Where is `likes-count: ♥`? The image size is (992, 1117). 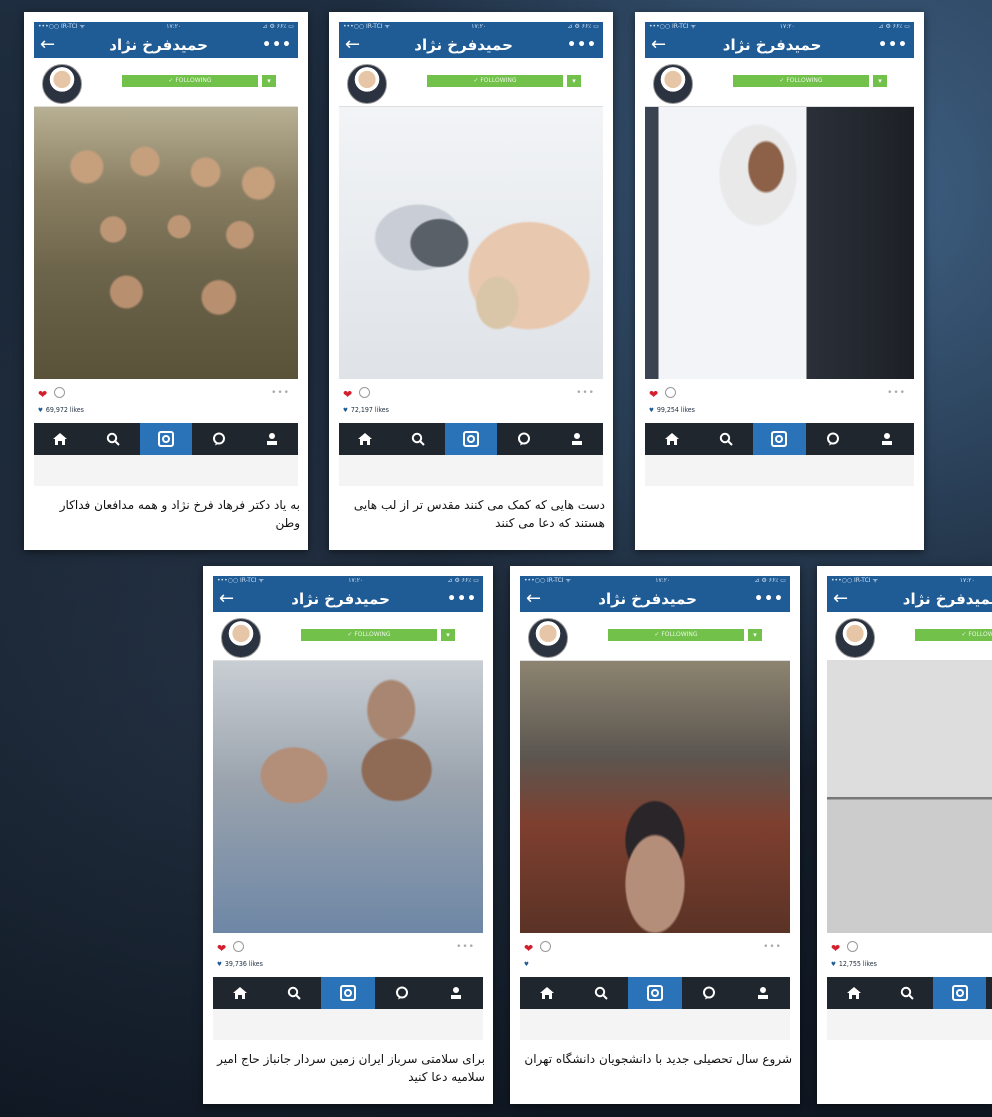
likes-count: ♥ is located at coordinates (526, 964).